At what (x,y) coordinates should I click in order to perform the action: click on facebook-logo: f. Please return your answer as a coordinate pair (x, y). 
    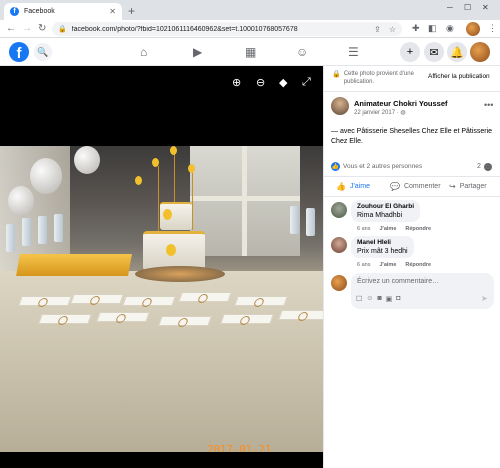
    Looking at the image, I should click on (19, 52).